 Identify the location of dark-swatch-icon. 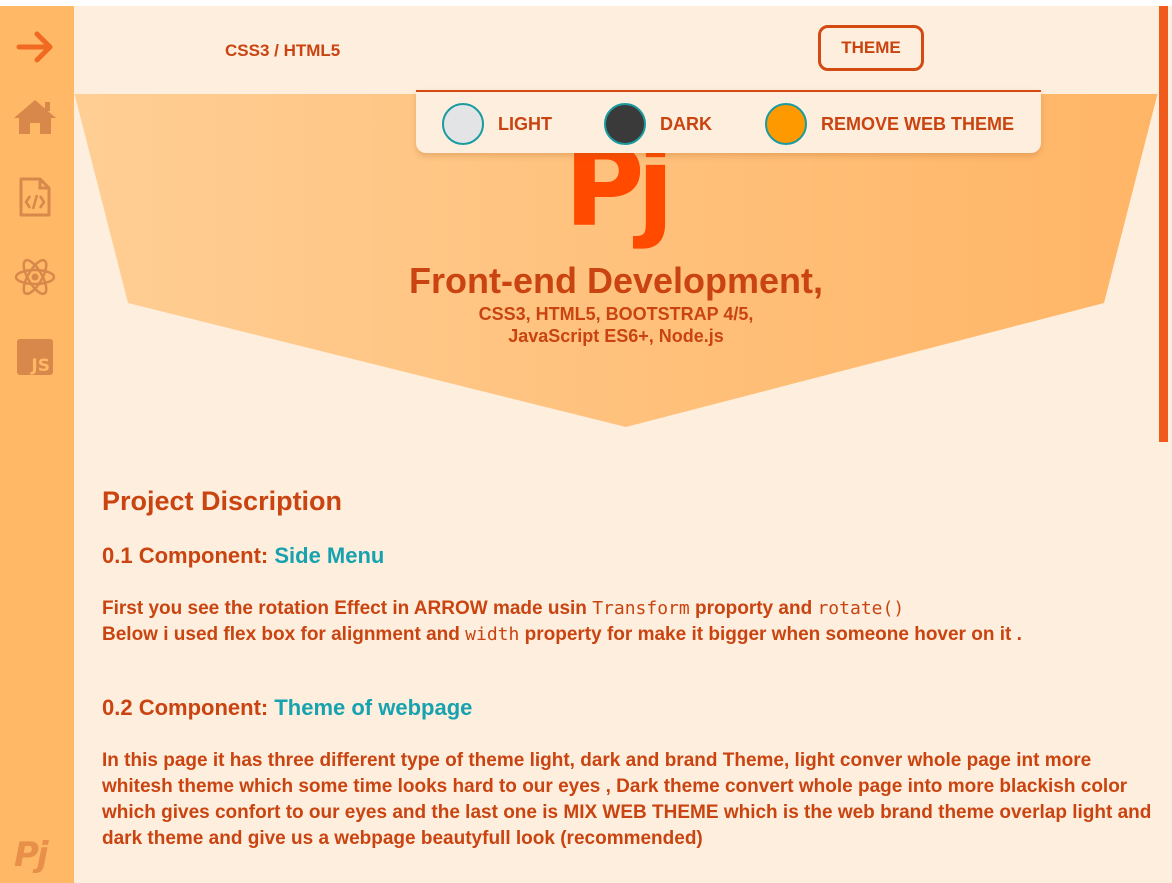
(625, 124).